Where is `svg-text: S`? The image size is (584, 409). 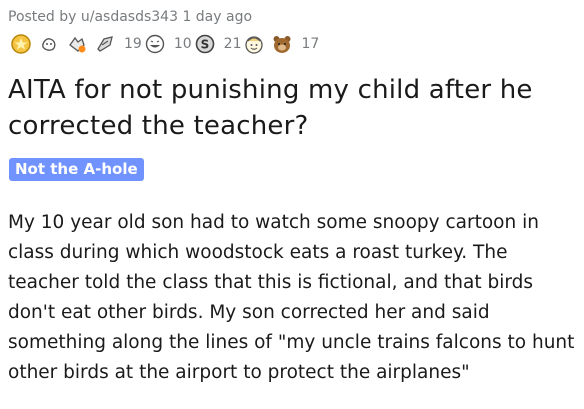
svg-text: S is located at coordinates (204, 45).